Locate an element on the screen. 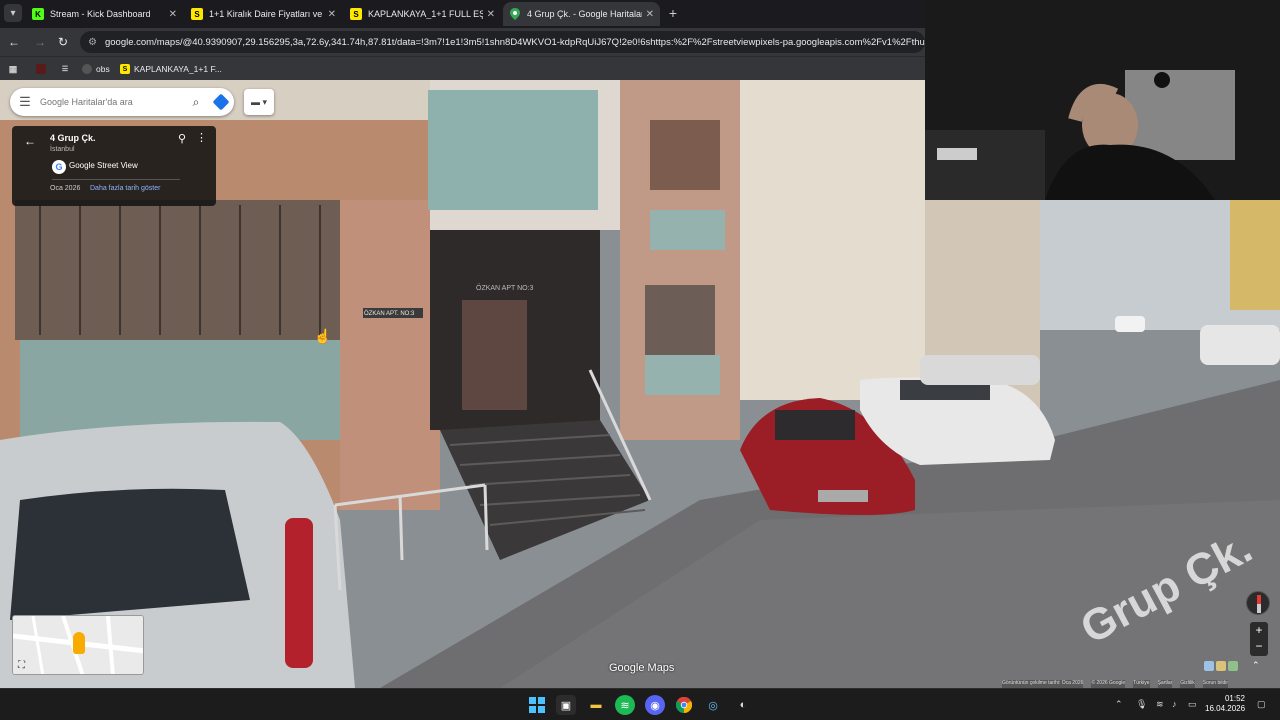 The image size is (1280, 720). attrib-capture-date: Görüntünün çekilme tarihi: Oca 2026 is located at coordinates (1043, 684).